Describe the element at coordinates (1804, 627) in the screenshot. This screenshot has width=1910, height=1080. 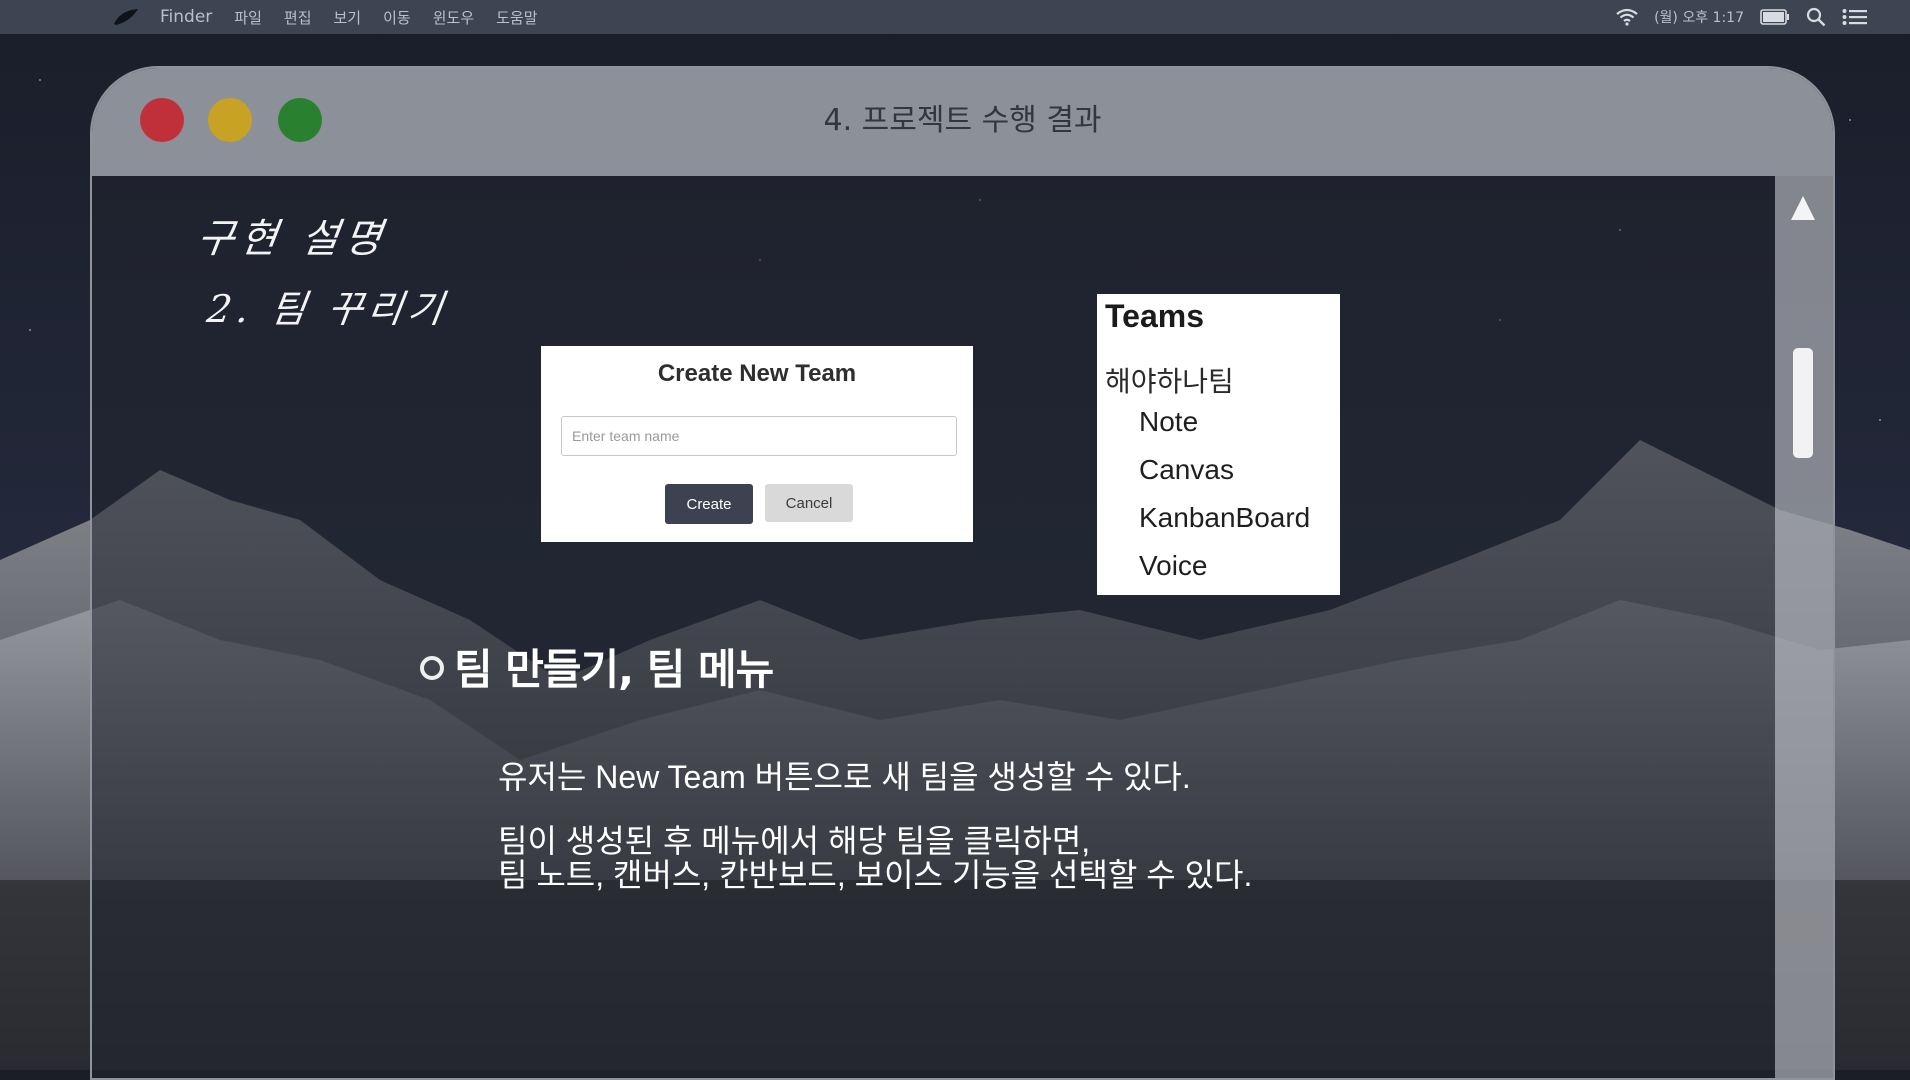
I see `vertical-scrollbar` at that location.